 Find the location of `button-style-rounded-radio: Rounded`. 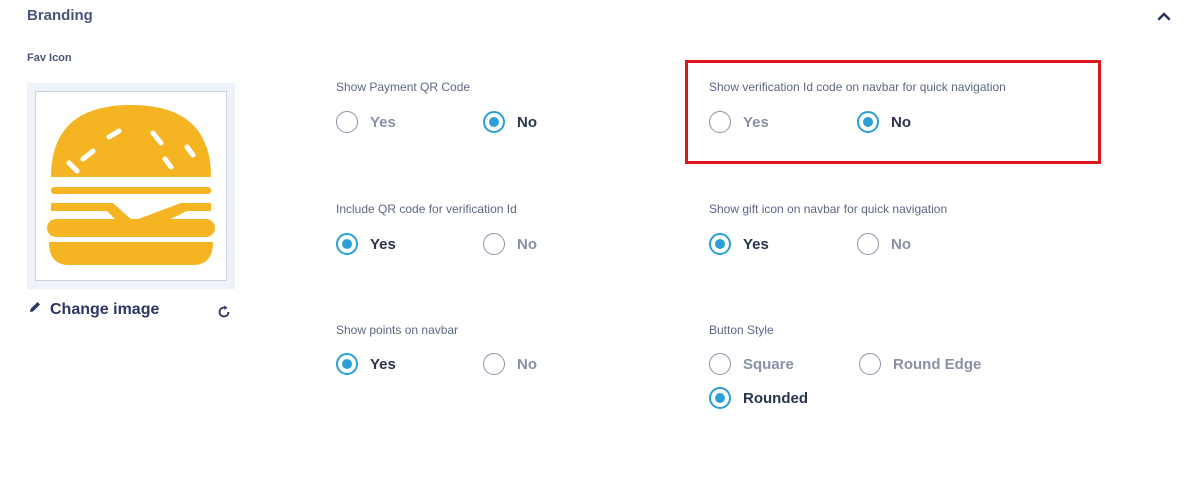

button-style-rounded-radio: Rounded is located at coordinates (758, 398).